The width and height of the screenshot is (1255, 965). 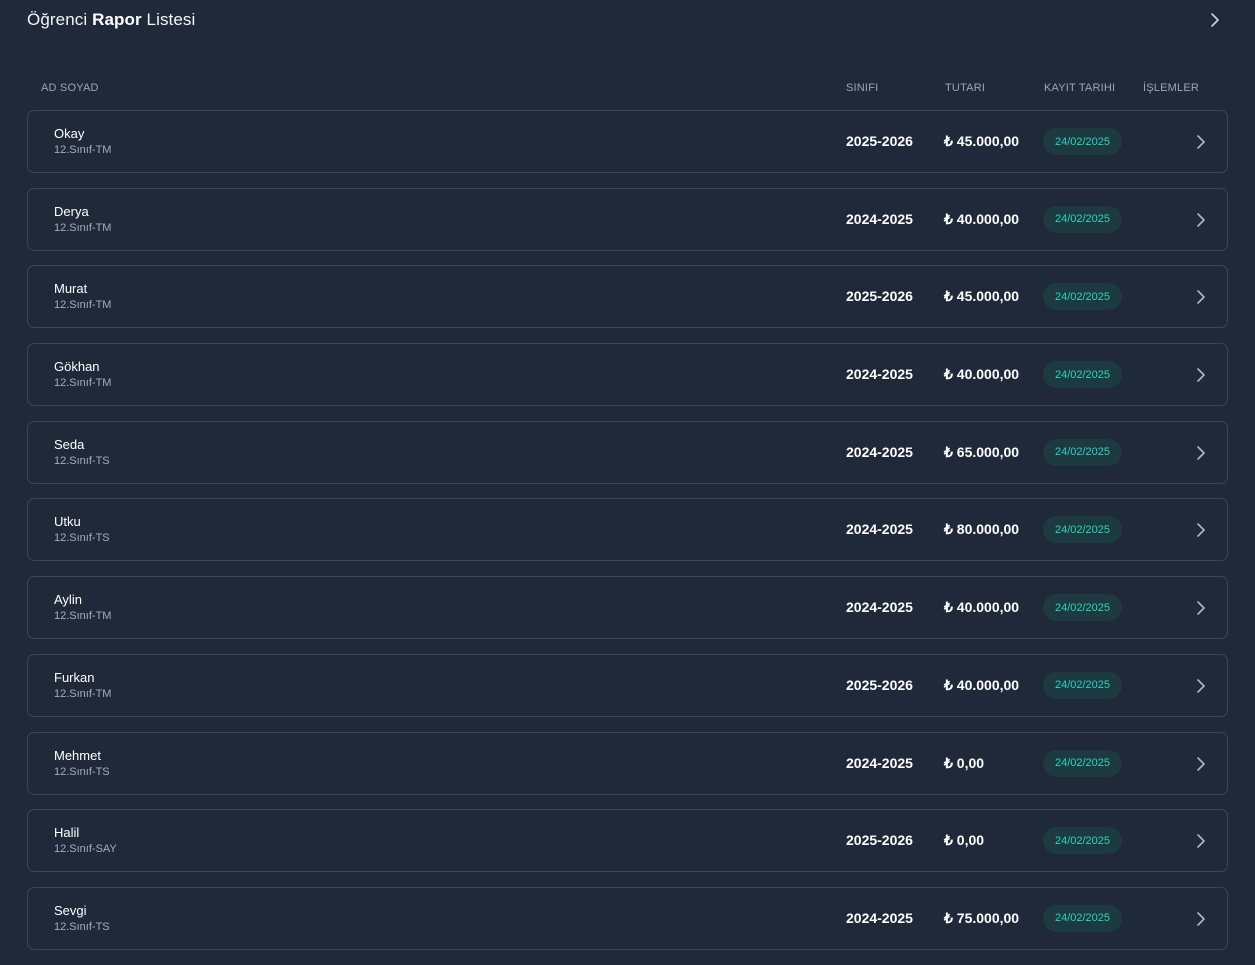 I want to click on column-header-amount: TUTARI, so click(x=965, y=88).